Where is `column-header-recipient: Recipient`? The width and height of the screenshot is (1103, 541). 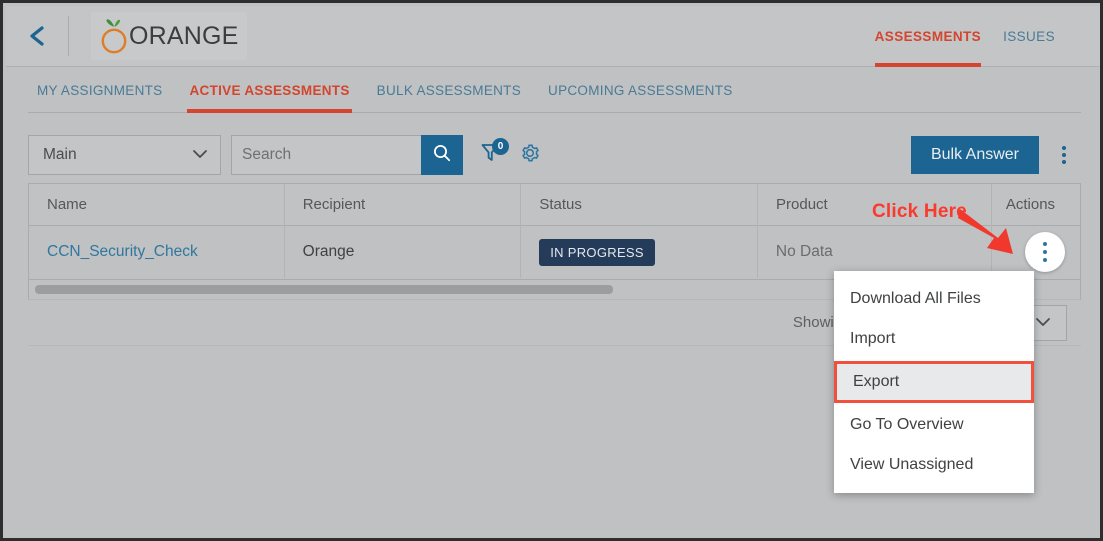 column-header-recipient: Recipient is located at coordinates (403, 204).